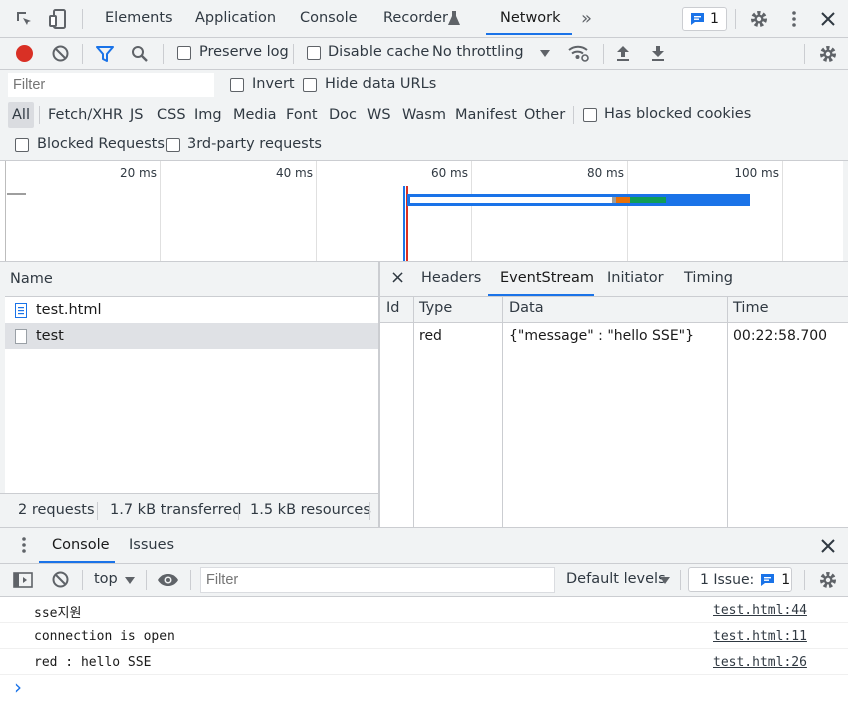  Describe the element at coordinates (547, 278) in the screenshot. I see `tab-eventstream: EventStream` at that location.